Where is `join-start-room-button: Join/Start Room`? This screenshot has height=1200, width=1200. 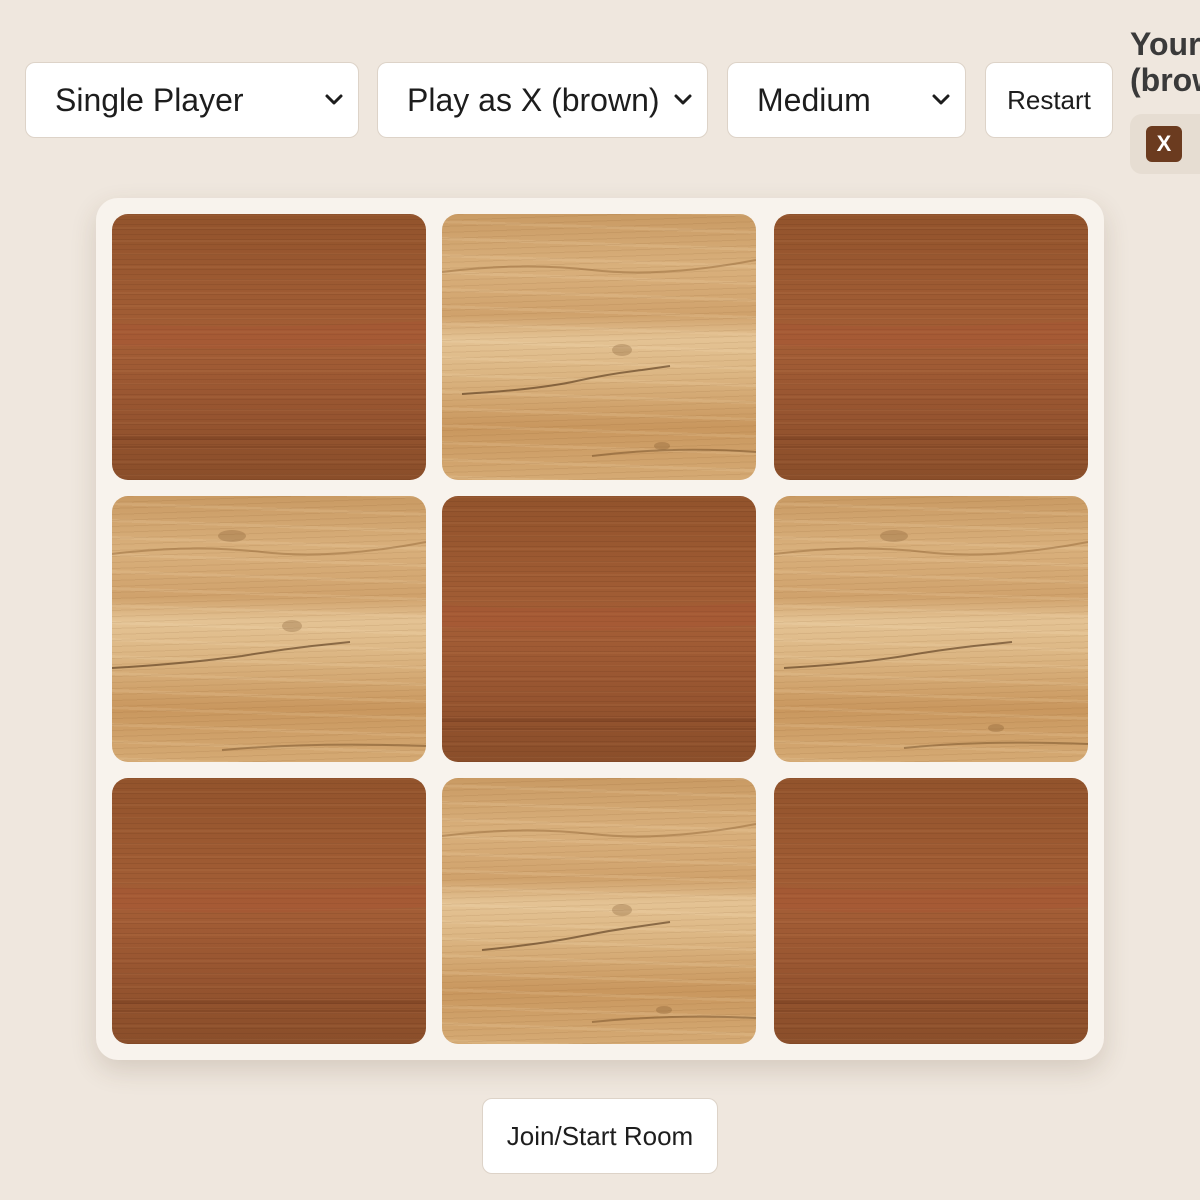 join-start-room-button: Join/Start Room is located at coordinates (600, 1136).